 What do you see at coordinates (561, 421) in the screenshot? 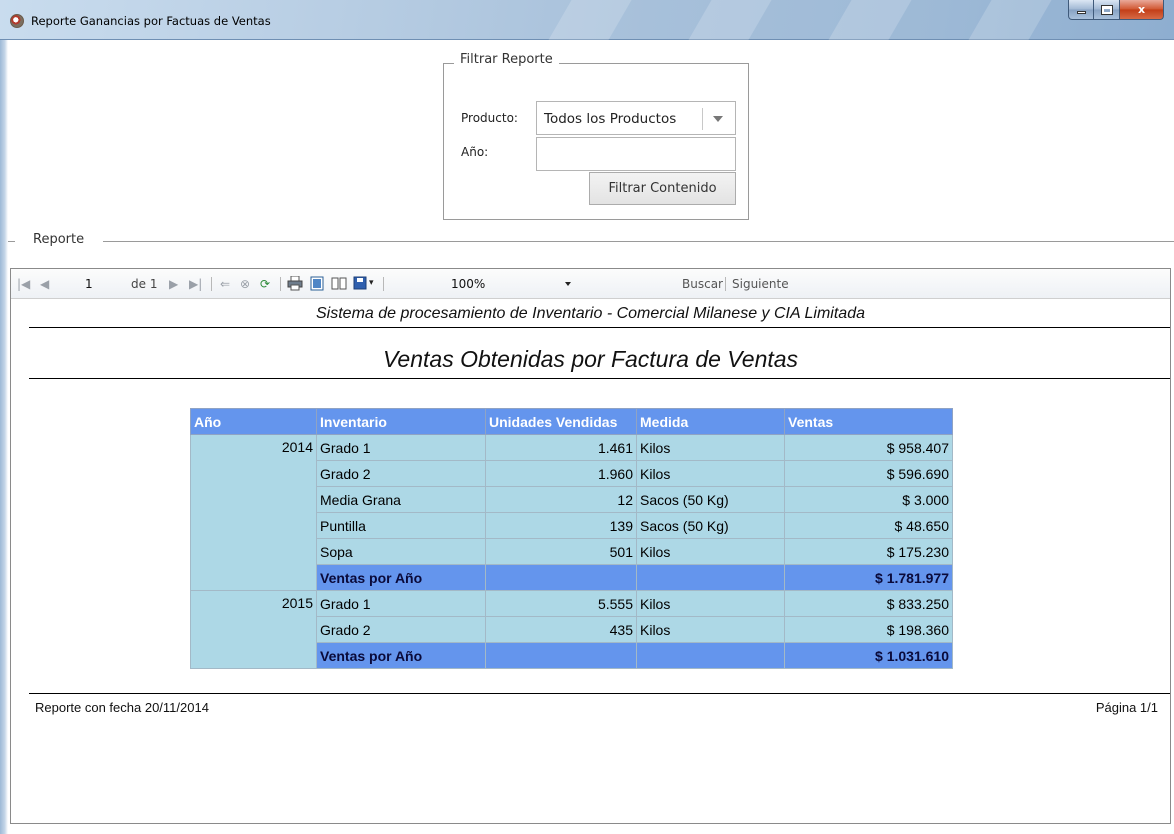
I see `column-header: Unidades Vendidas` at bounding box center [561, 421].